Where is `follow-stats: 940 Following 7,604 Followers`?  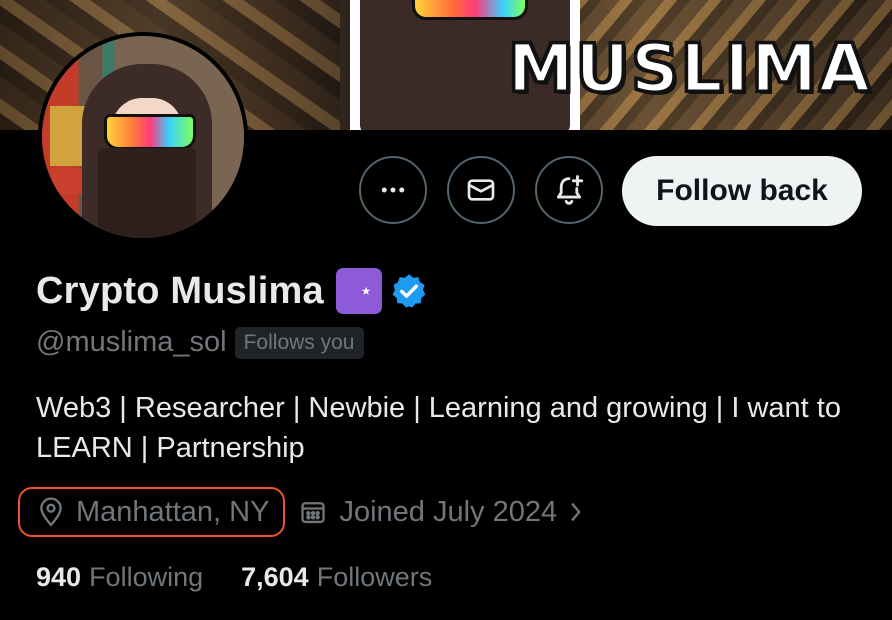
follow-stats: 940 Following 7,604 Followers is located at coordinates (253, 577).